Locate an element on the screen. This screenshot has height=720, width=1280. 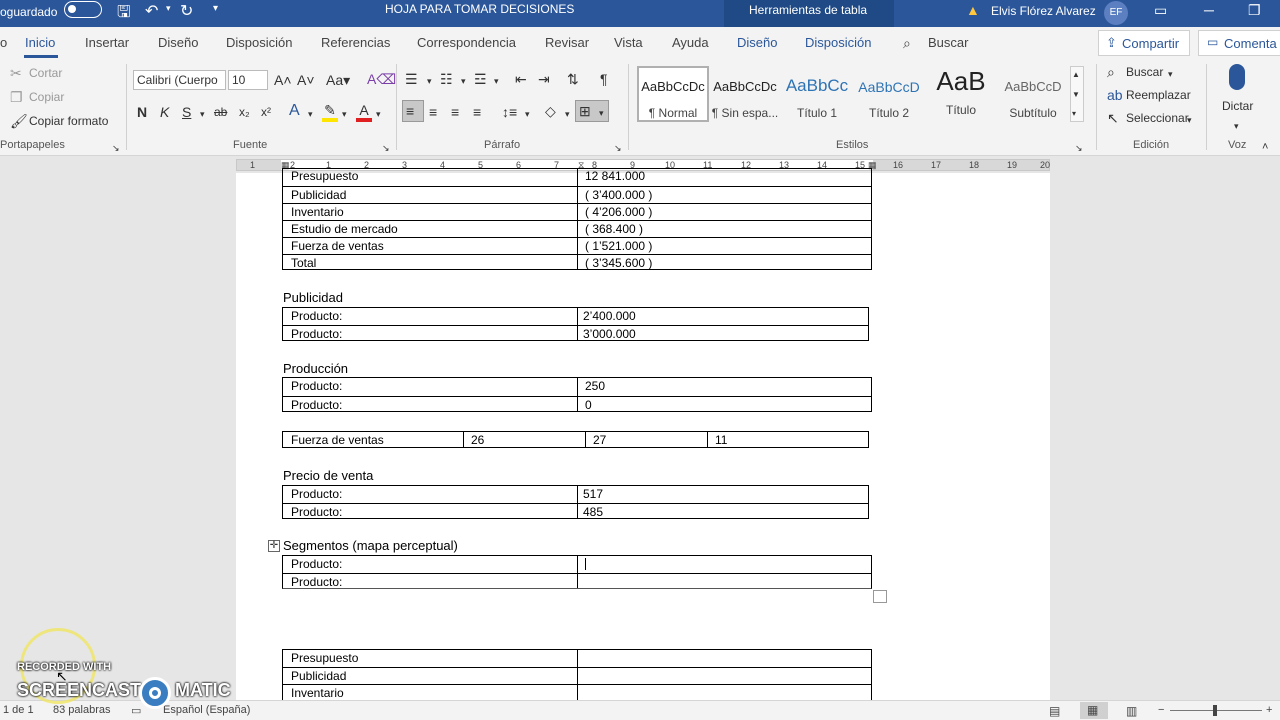
shading-icon: ◇ is located at coordinates (550, 111).